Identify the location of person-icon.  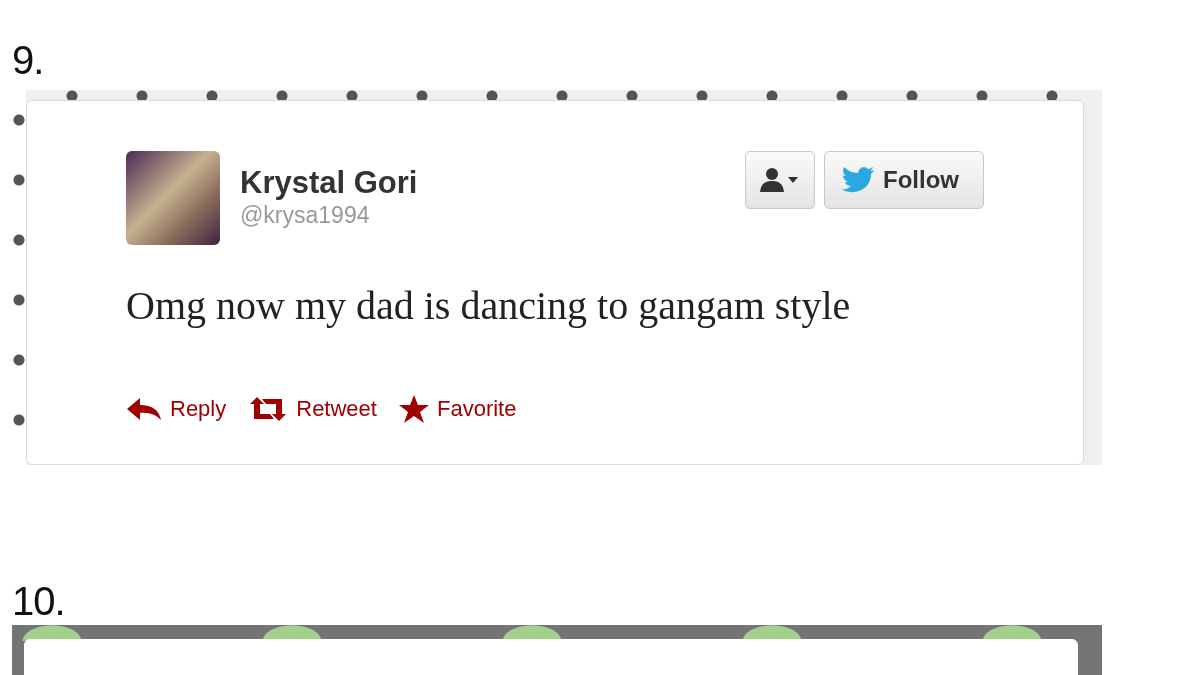
(780, 180).